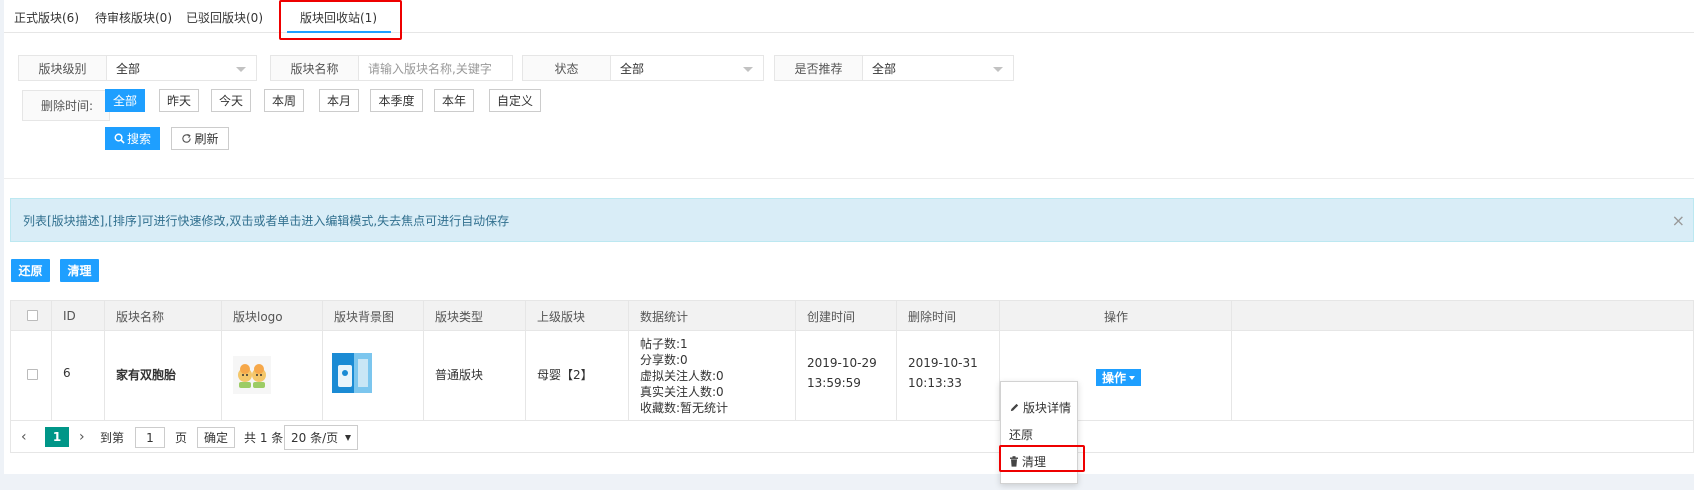 The image size is (1694, 490). I want to click on menu-item-restore-label: 还原, so click(1021, 434).